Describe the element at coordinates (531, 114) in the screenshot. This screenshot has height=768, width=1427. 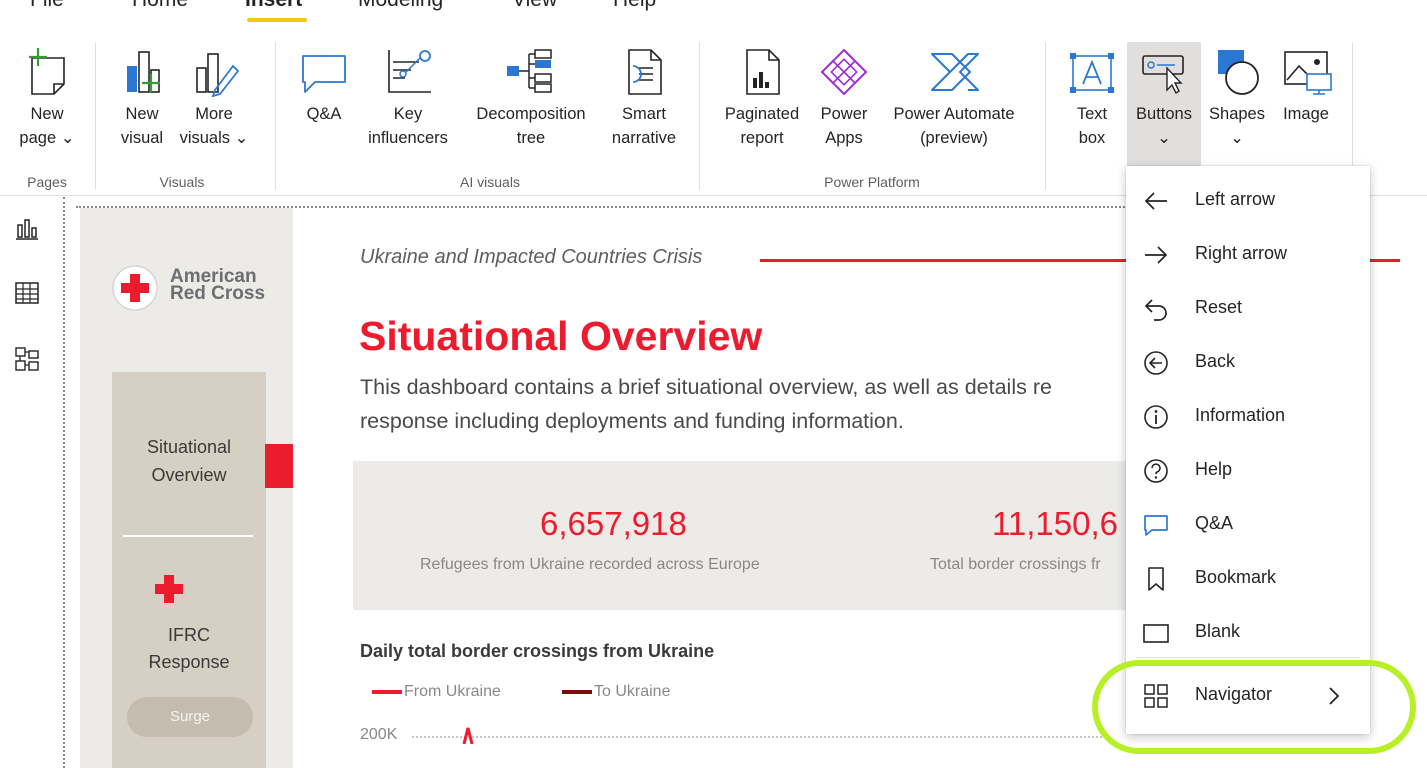
I see `decomposition-tree-label-1: Decomposition` at that location.